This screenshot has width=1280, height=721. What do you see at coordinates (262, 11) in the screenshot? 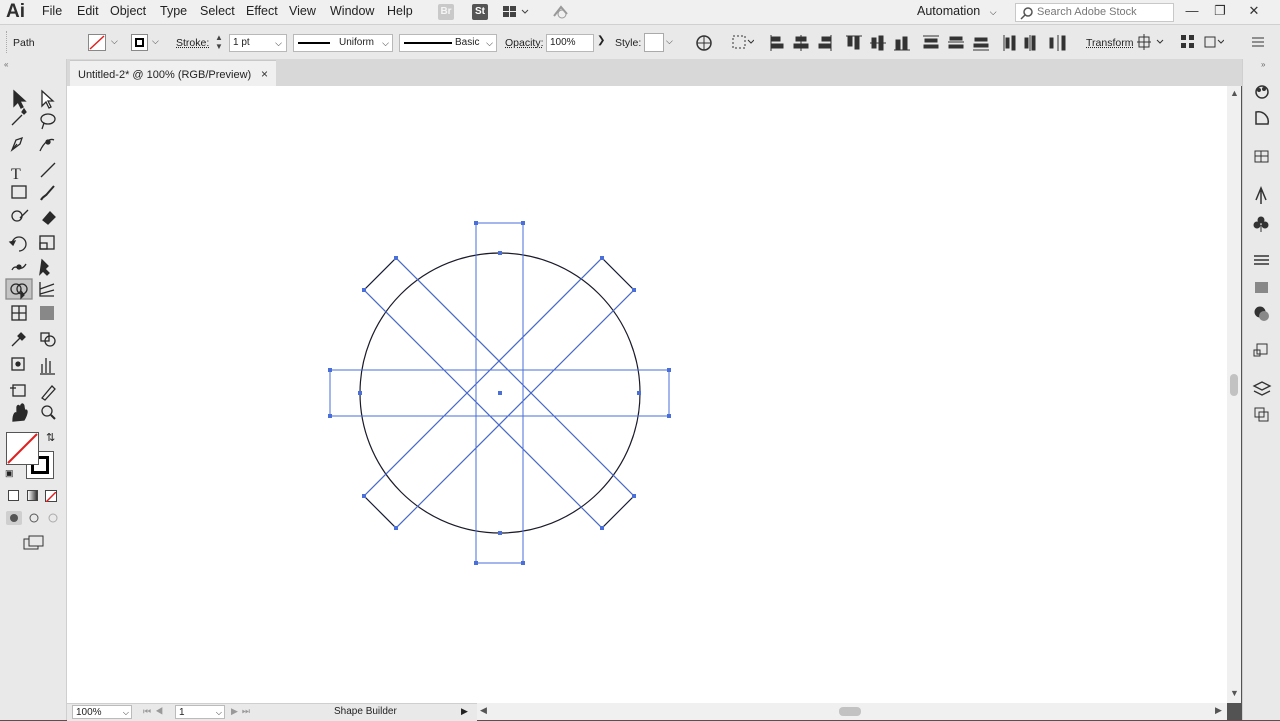
I see `menu-effect: Effect` at bounding box center [262, 11].